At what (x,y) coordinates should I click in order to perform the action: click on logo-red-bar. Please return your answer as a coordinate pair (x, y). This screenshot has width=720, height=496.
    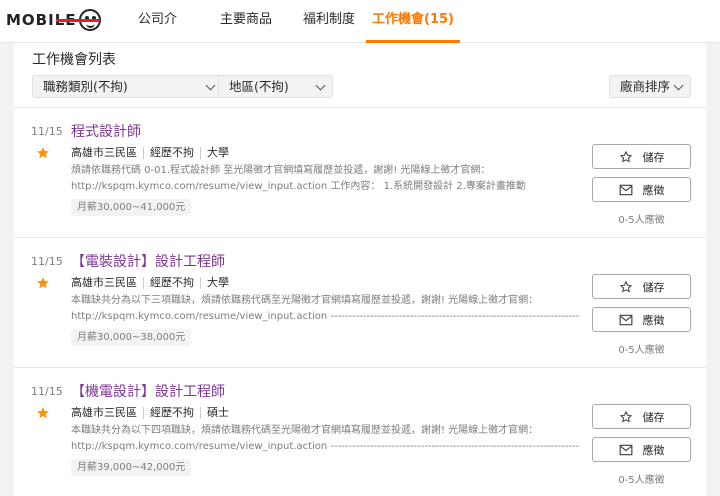
    Looking at the image, I should click on (78, 20).